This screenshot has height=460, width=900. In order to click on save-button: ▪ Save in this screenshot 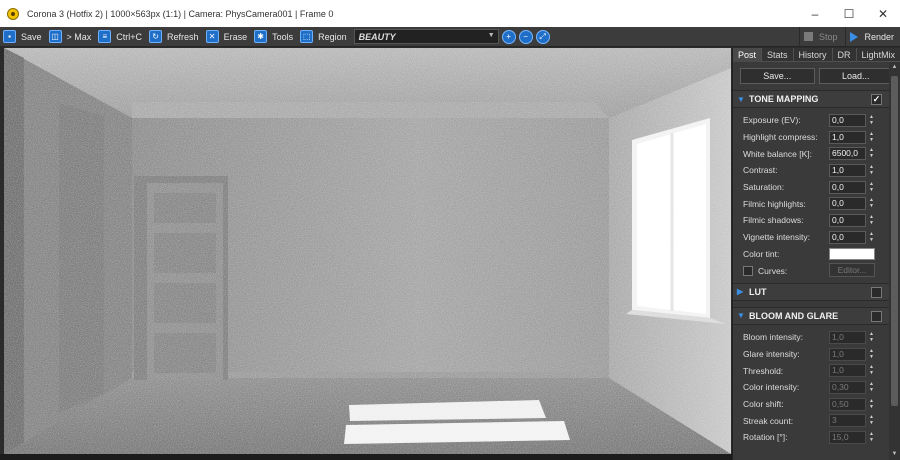, I will do `click(23, 37)`.